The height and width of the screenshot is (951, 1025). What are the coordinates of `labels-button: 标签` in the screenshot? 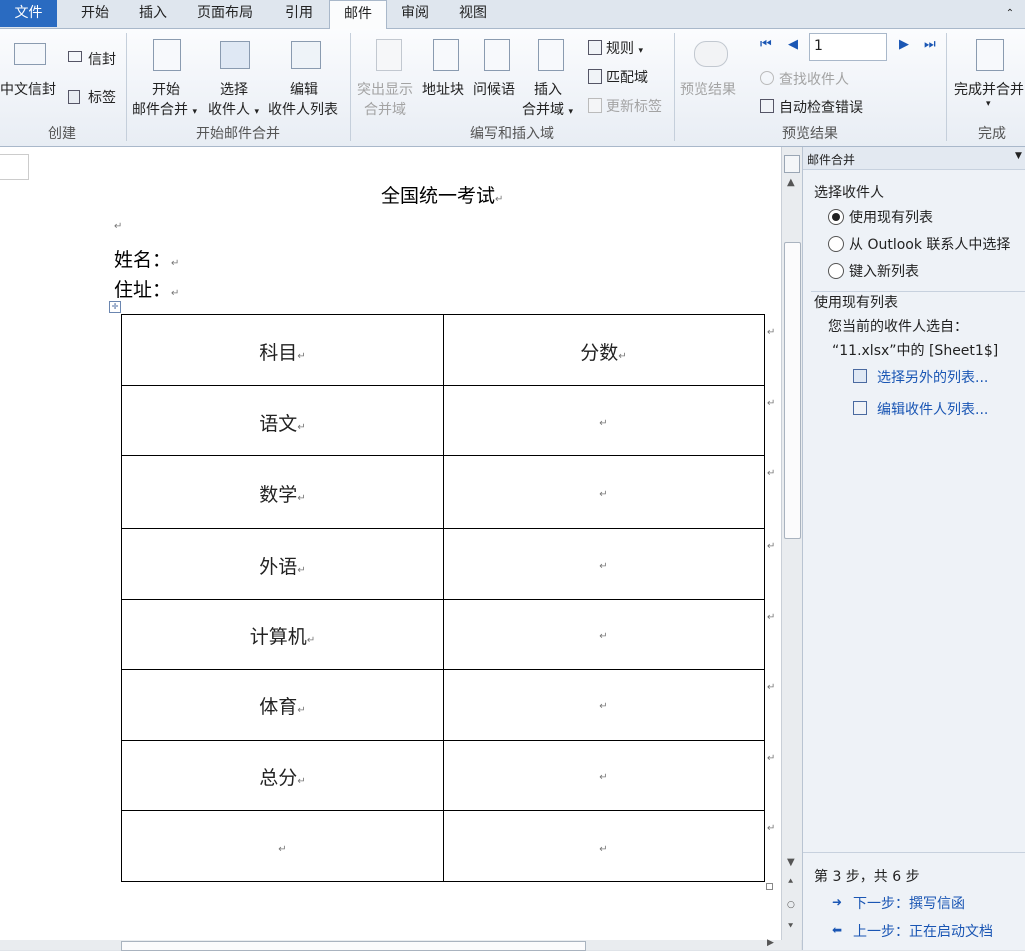 It's located at (102, 97).